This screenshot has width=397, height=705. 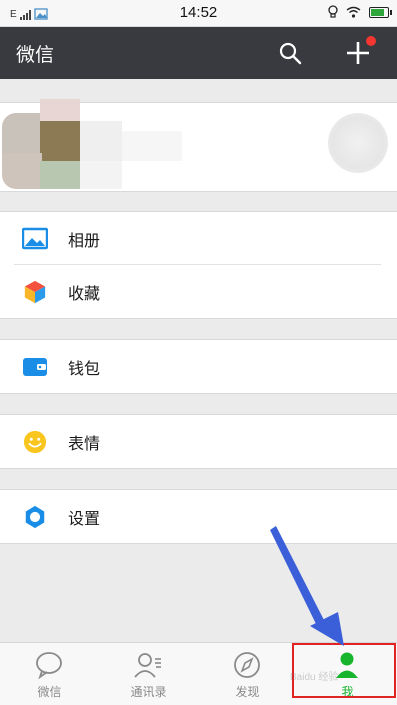 I want to click on notification-dot, so click(x=371, y=41).